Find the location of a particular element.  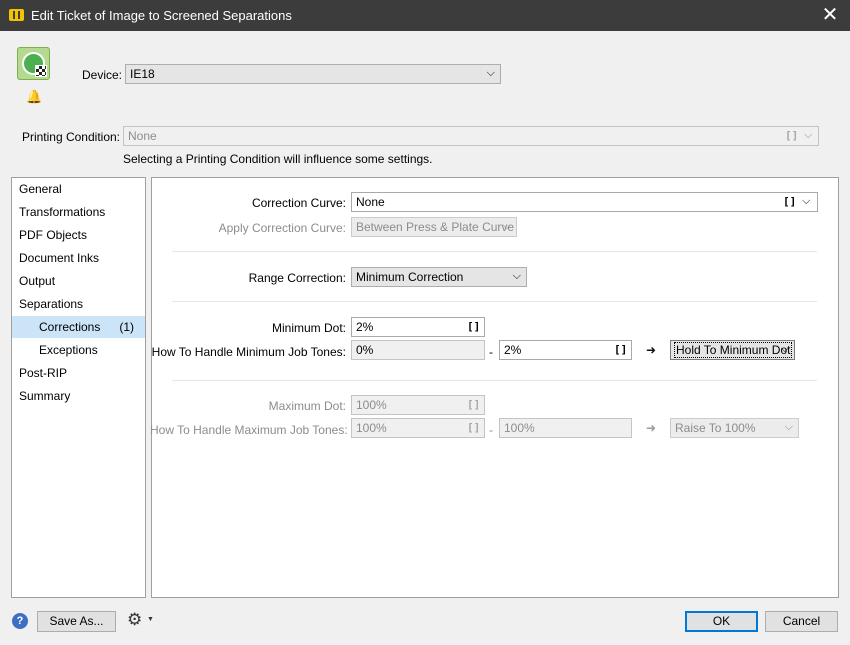

maximum-dot-input: 100% [] is located at coordinates (418, 405).